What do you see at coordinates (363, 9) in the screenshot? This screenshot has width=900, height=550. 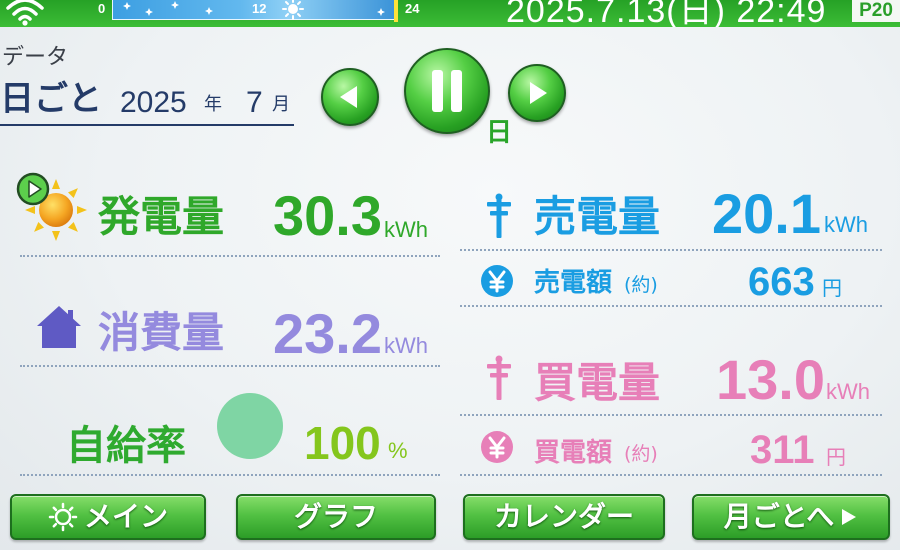 I see `moon-icon` at bounding box center [363, 9].